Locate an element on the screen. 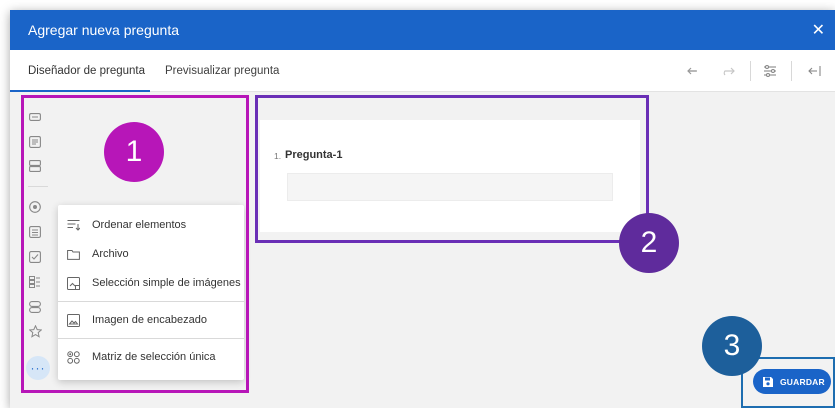 This screenshot has width=835, height=408. tab-question-designer: Diseñador de pregunta is located at coordinates (86, 71).